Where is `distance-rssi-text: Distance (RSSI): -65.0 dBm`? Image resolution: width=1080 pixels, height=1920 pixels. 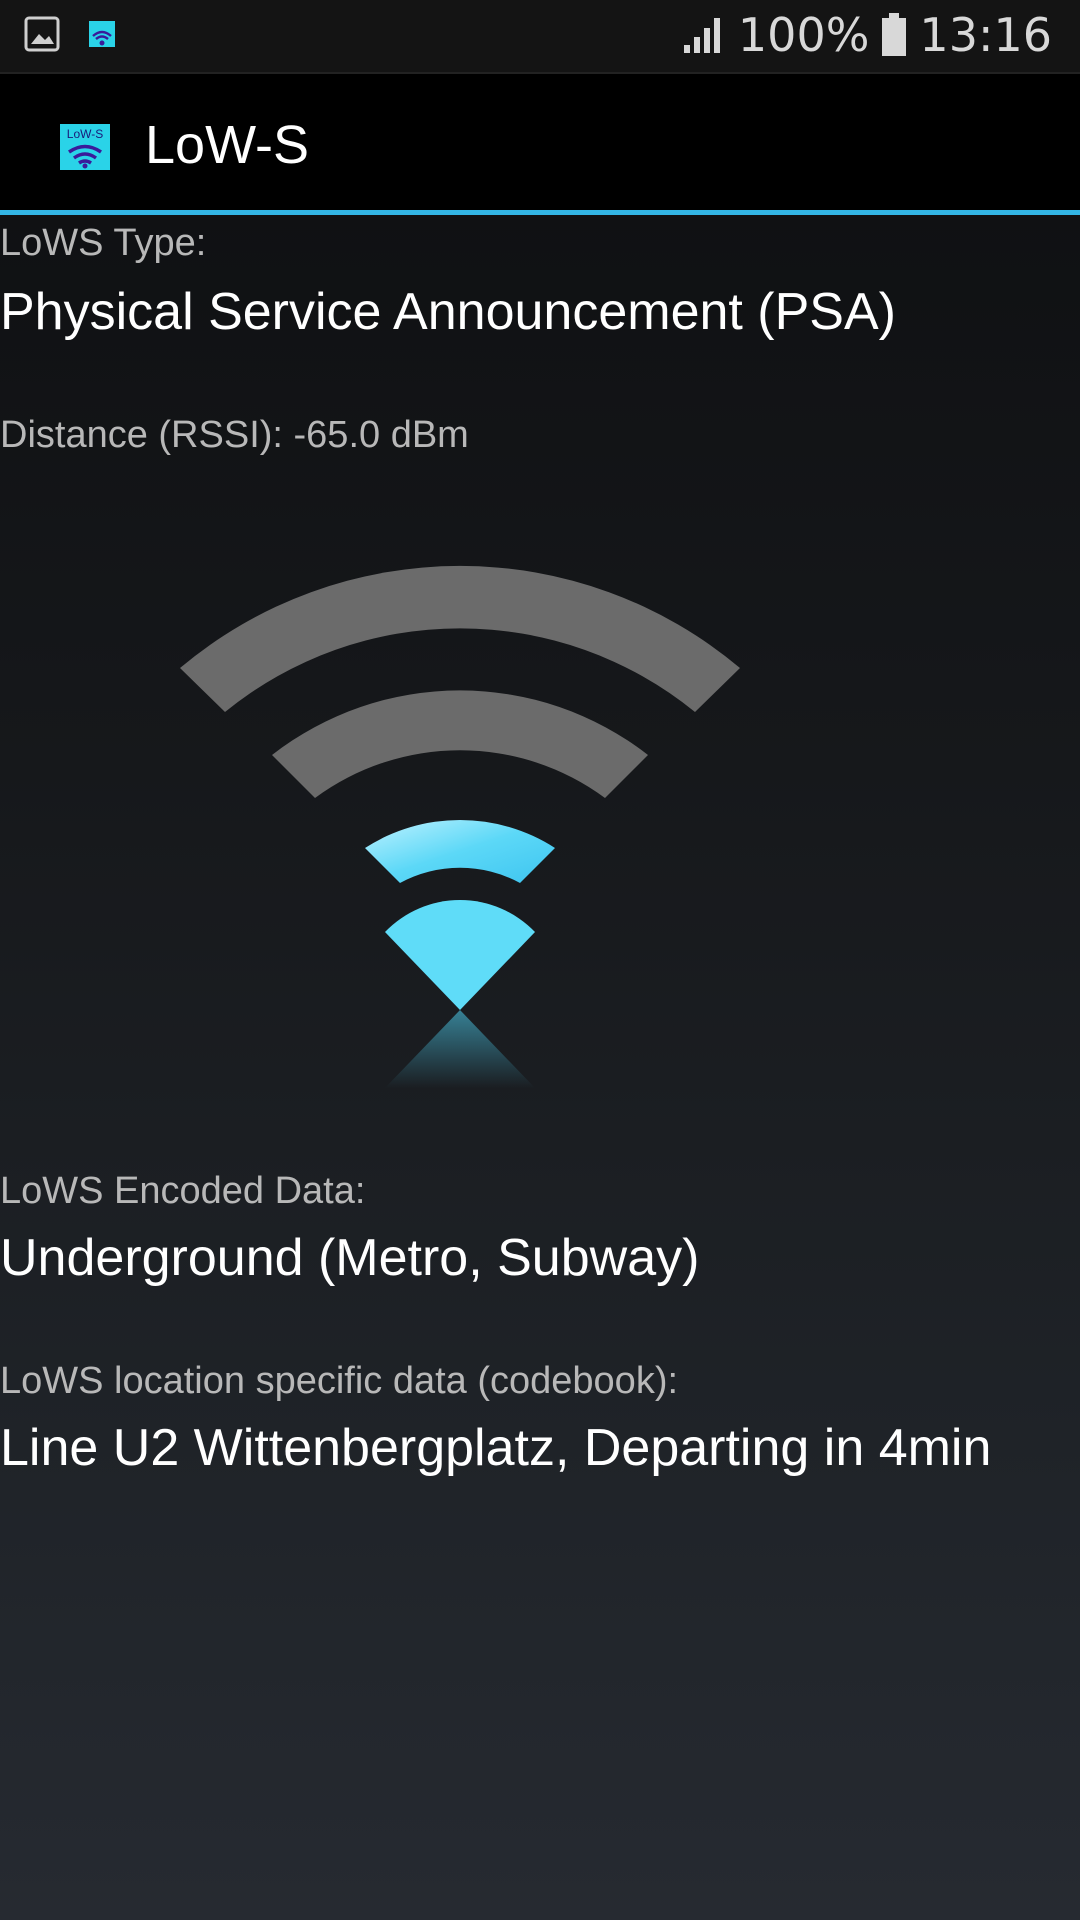
distance-rssi-text: Distance (RSSI): -65.0 dBm is located at coordinates (234, 435).